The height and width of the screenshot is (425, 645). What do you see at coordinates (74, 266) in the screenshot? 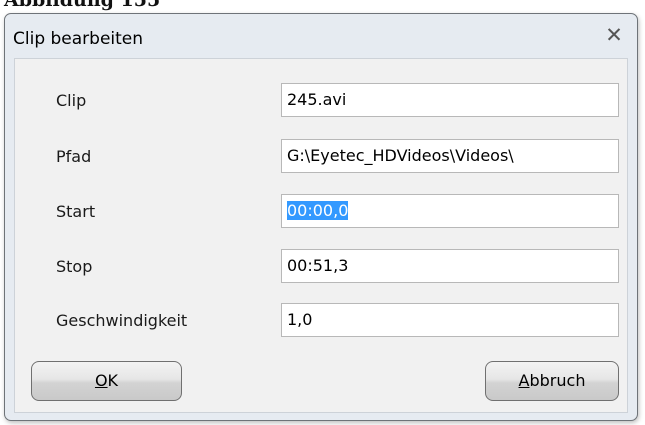
I see `stop-label: Stop` at bounding box center [74, 266].